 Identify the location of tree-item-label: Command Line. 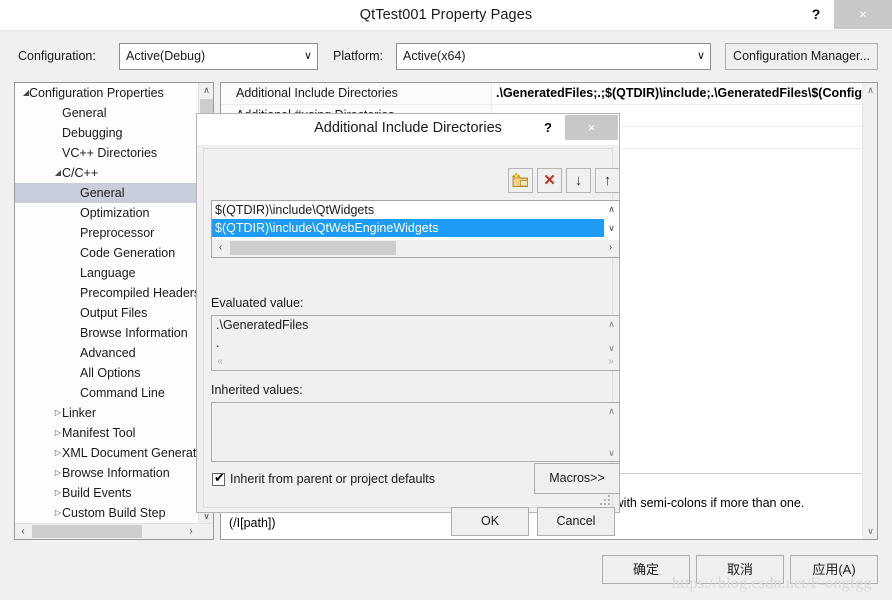
(122, 393).